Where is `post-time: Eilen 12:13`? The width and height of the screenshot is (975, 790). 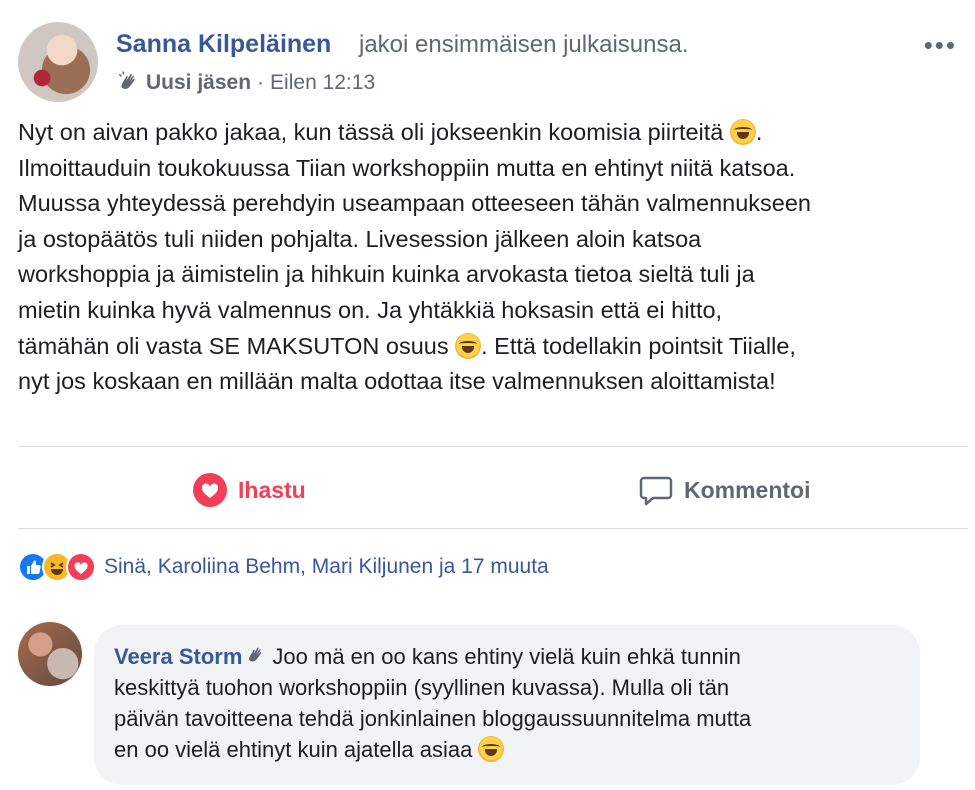 post-time: Eilen 12:13 is located at coordinates (322, 83).